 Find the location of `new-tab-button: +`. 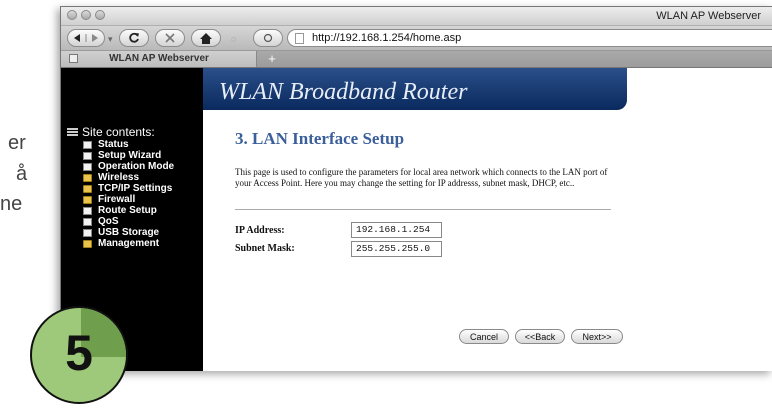

new-tab-button: + is located at coordinates (272, 59).